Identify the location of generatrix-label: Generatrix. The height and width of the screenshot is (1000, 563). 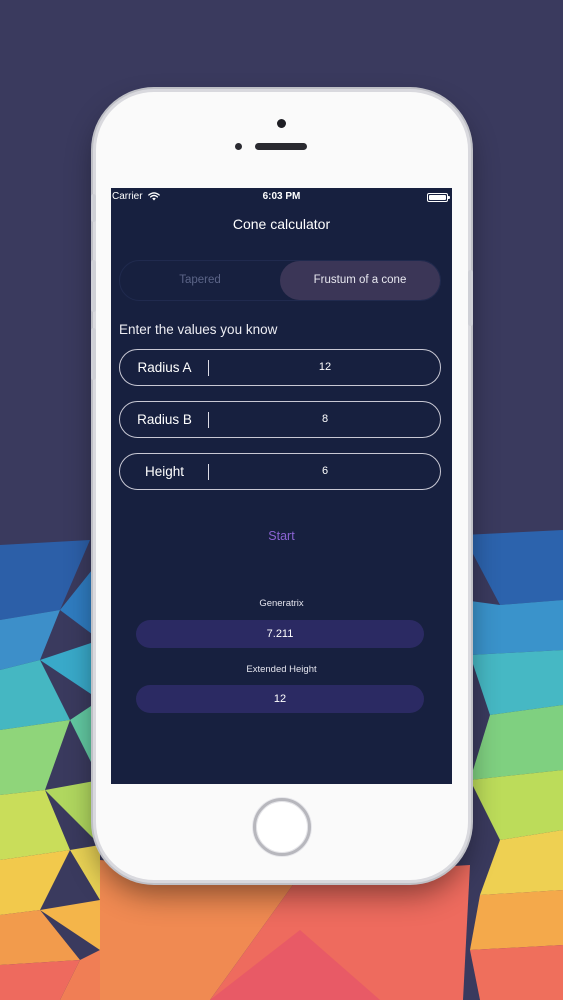
(281, 603).